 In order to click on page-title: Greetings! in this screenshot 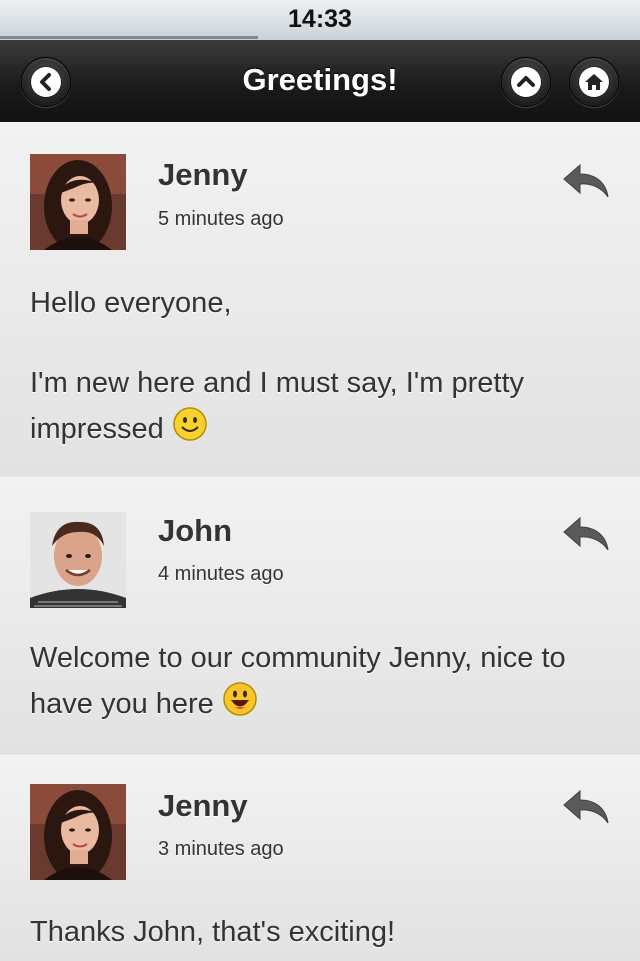, I will do `click(320, 79)`.